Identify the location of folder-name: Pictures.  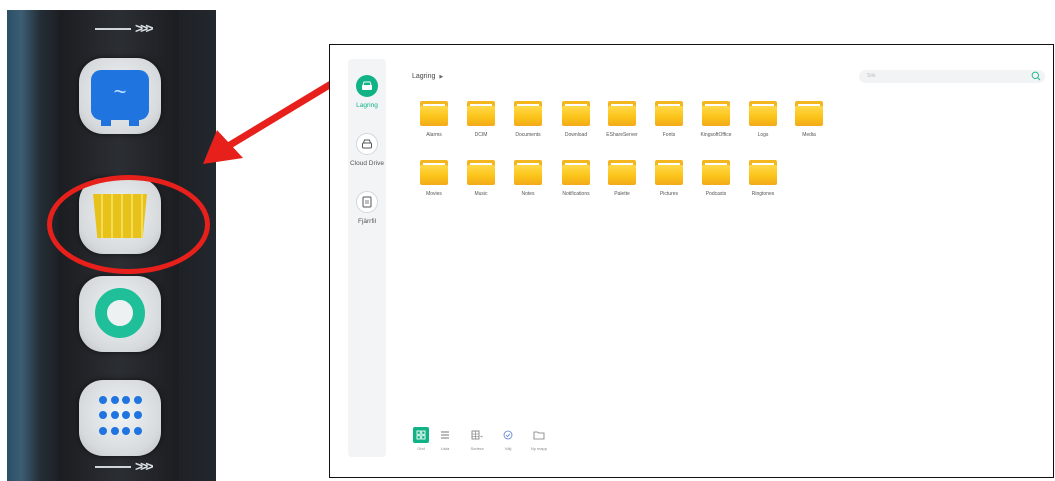
(669, 194).